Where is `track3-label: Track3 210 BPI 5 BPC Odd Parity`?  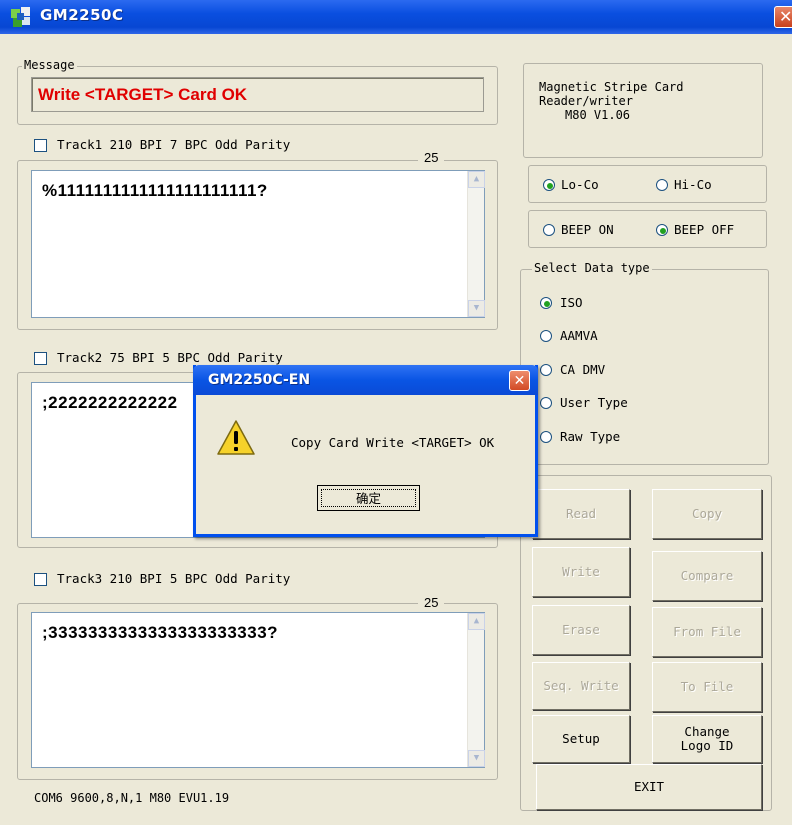
track3-label: Track3 210 BPI 5 BPC Odd Parity is located at coordinates (174, 578).